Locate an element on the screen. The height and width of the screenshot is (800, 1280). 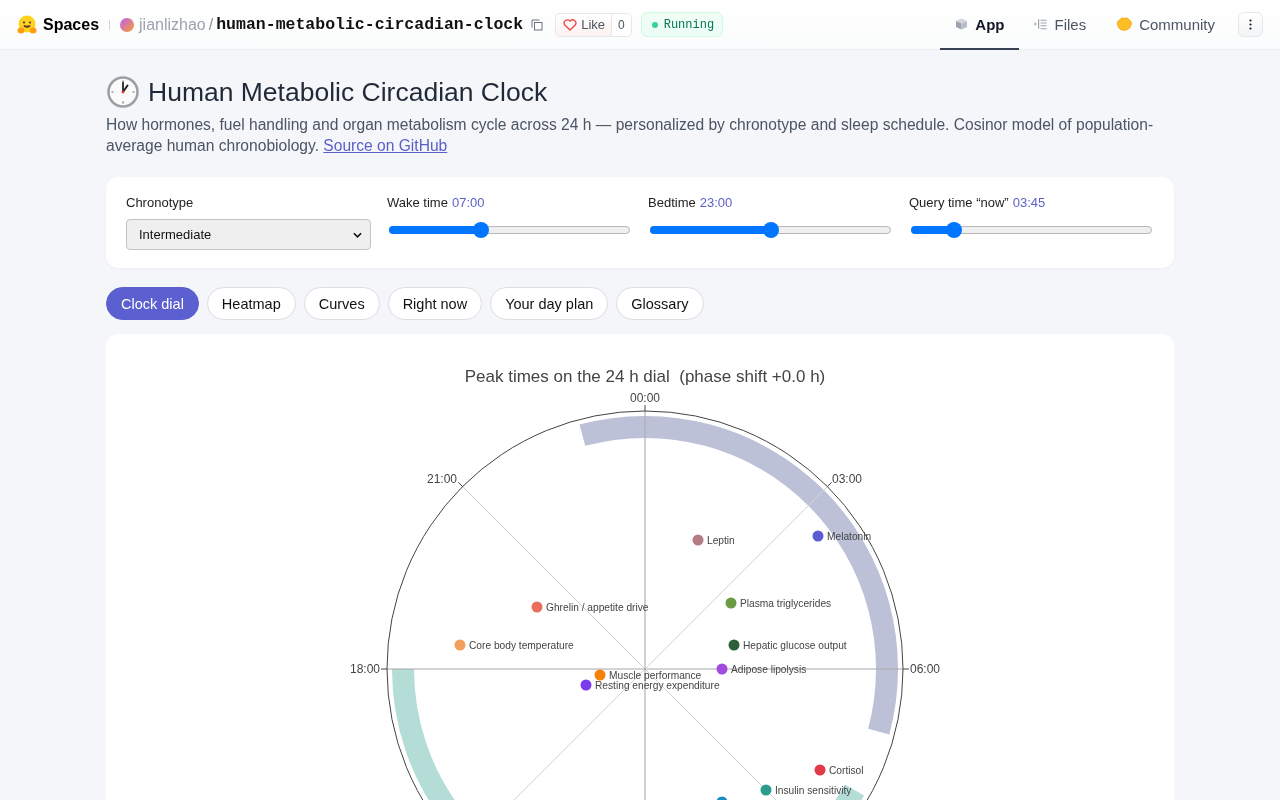
status-dot-icon is located at coordinates (654, 24).